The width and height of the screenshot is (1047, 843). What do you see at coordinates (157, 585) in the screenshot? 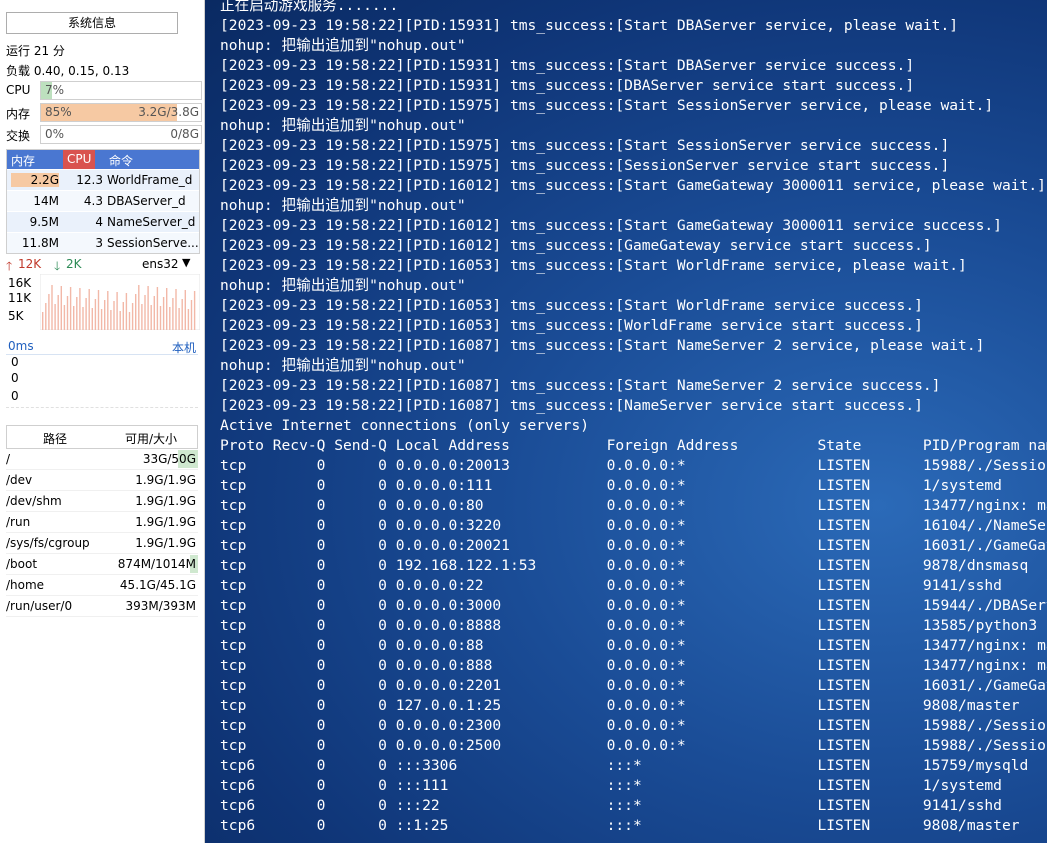
I see `disk-usage: 45.1G/45.1G` at bounding box center [157, 585].